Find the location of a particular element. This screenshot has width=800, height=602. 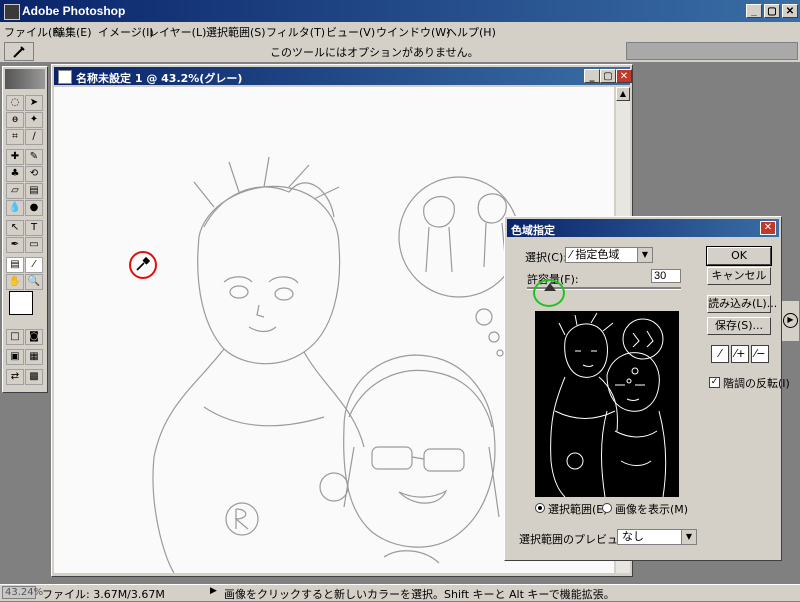

foreground-color-swatch is located at coordinates (21, 303).